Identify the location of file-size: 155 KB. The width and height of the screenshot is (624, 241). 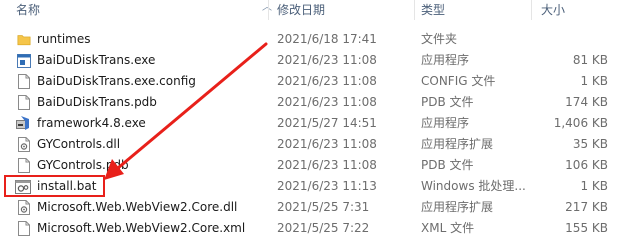
(586, 228).